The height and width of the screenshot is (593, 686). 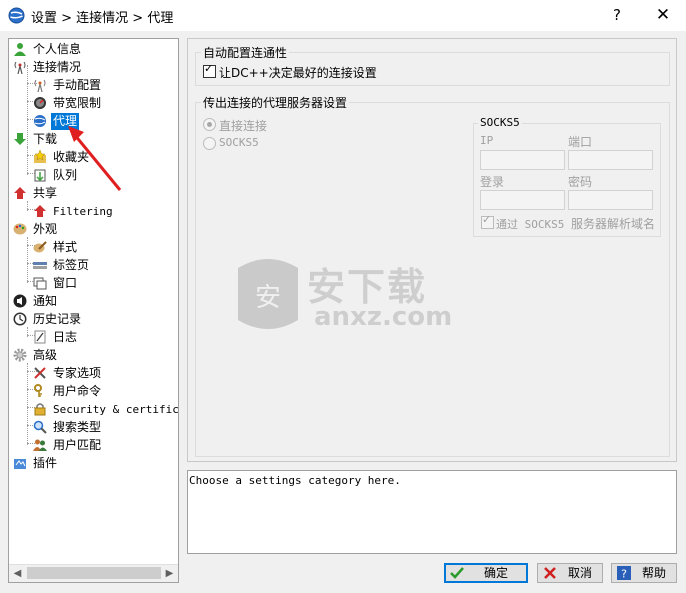 What do you see at coordinates (487, 221) in the screenshot?
I see `resolve-via-socks5-checkbox: ✓` at bounding box center [487, 221].